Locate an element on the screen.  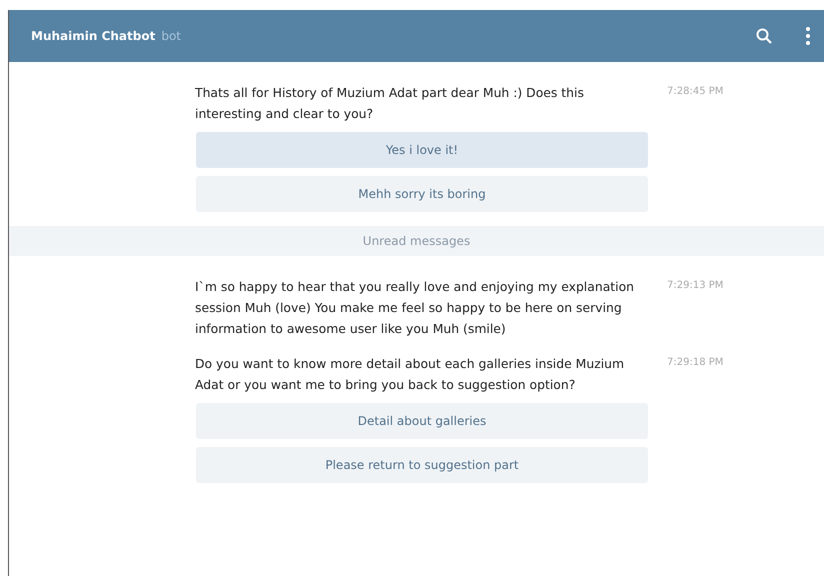
message-text: I`m so happy to hear that you really love and enjoying my explanation session Muh (love) You make me feel so happy to be here on serving information to awesome user like you Muh (smile) is located at coordinates (415, 308).